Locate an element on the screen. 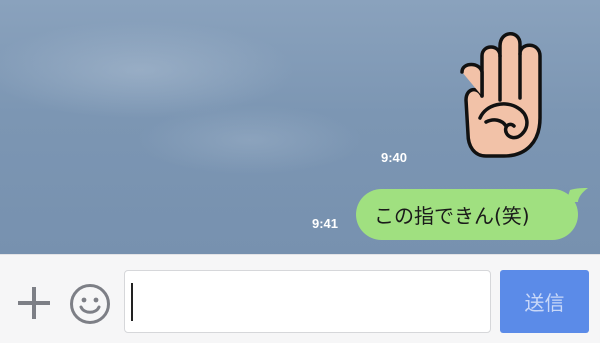 The height and width of the screenshot is (343, 600). plus-icon is located at coordinates (34, 303).